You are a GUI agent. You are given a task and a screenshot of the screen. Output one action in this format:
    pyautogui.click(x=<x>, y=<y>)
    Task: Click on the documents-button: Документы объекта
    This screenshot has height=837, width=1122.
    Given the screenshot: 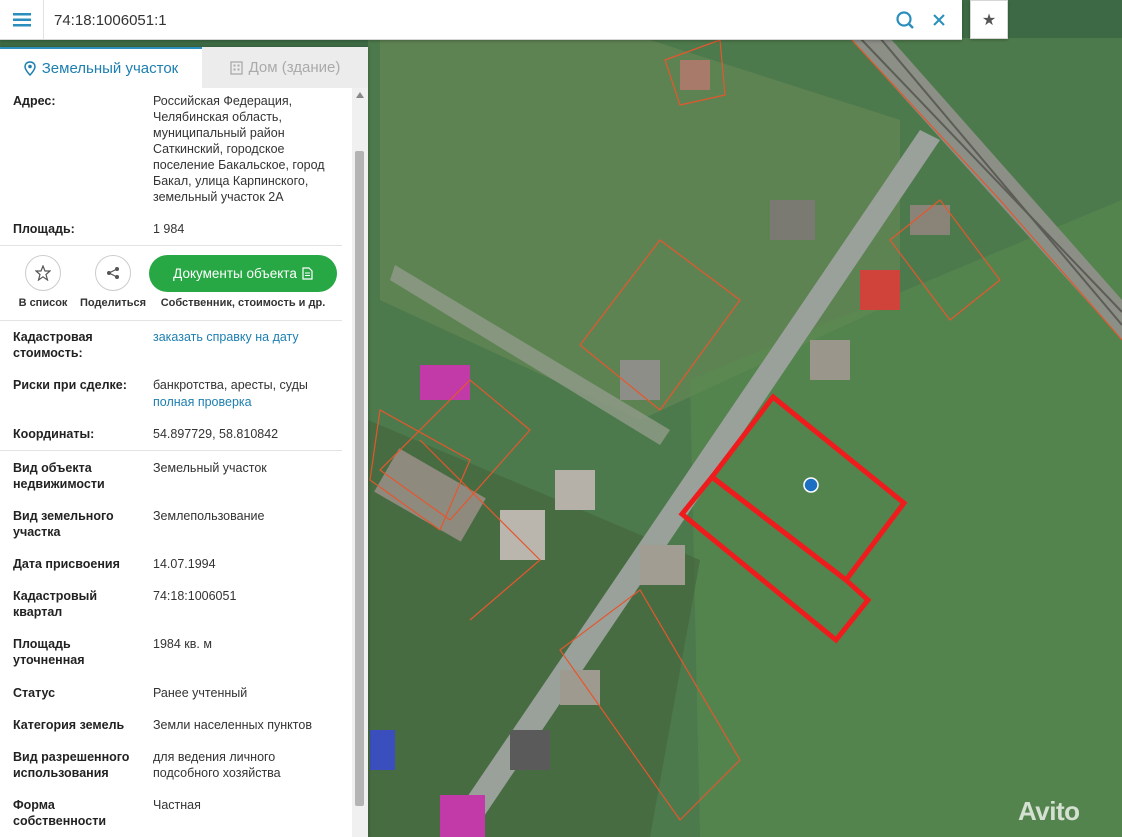 What is the action you would take?
    pyautogui.click(x=243, y=273)
    